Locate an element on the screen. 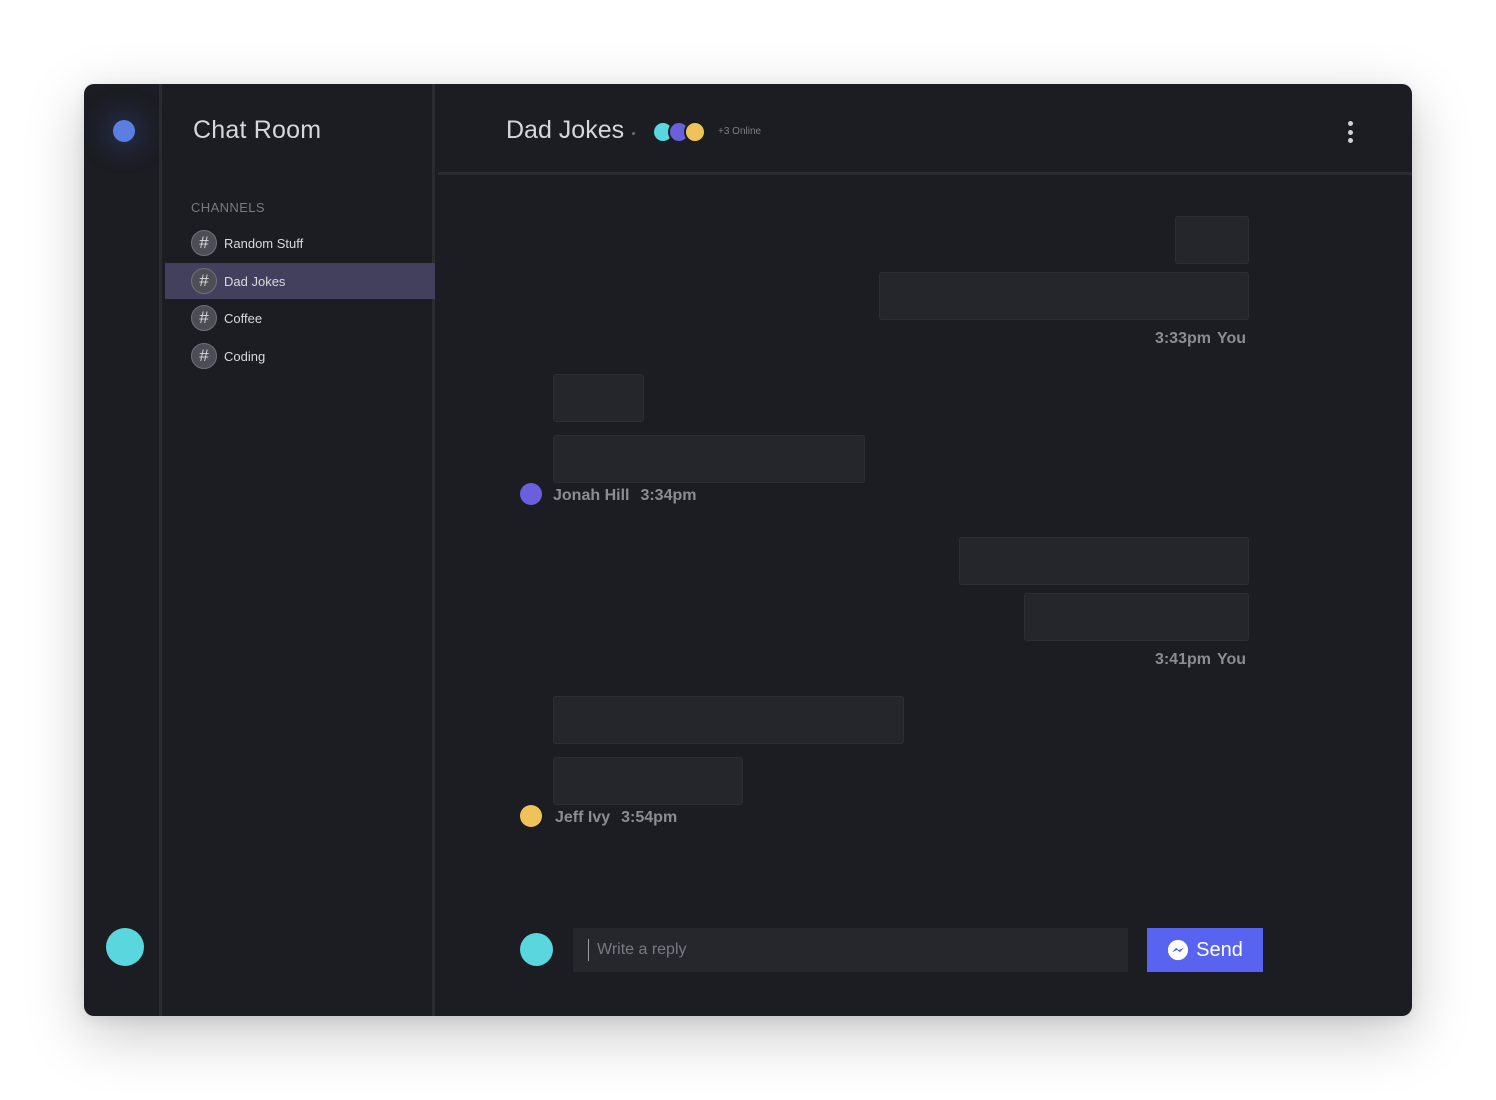 The image size is (1496, 1100). channel-label: Random Stuff is located at coordinates (264, 243).